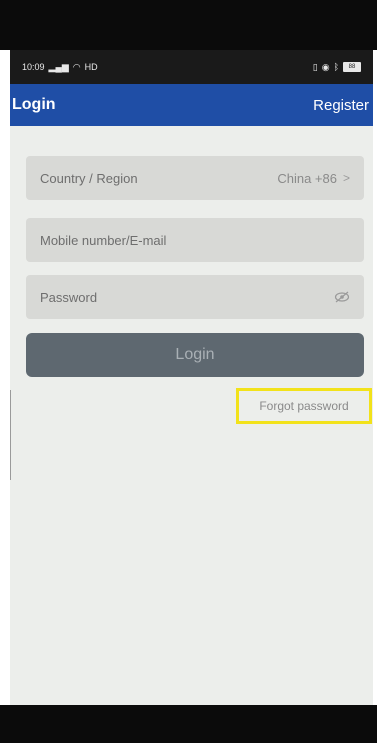 The image size is (377, 743). I want to click on country-region-selector: Country / Region China +86 >, so click(195, 178).